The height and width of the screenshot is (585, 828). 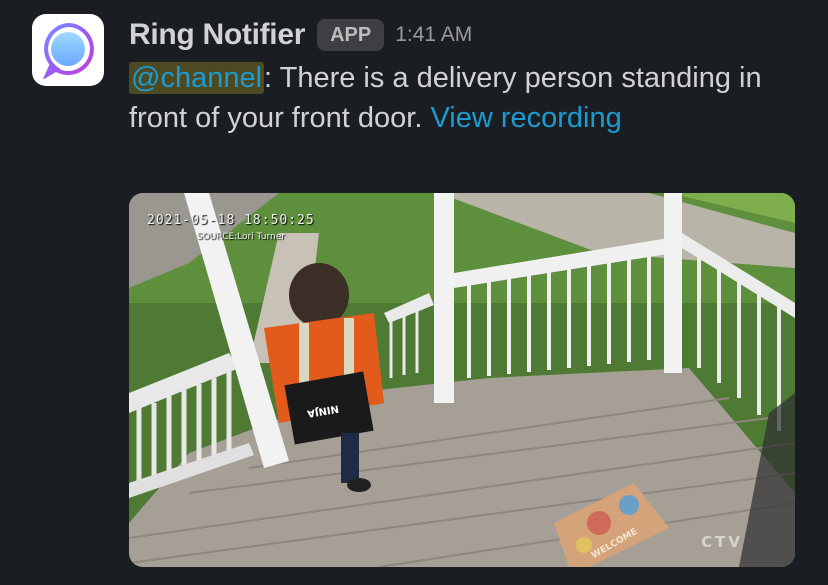 I want to click on app-badge: APP, so click(x=351, y=35).